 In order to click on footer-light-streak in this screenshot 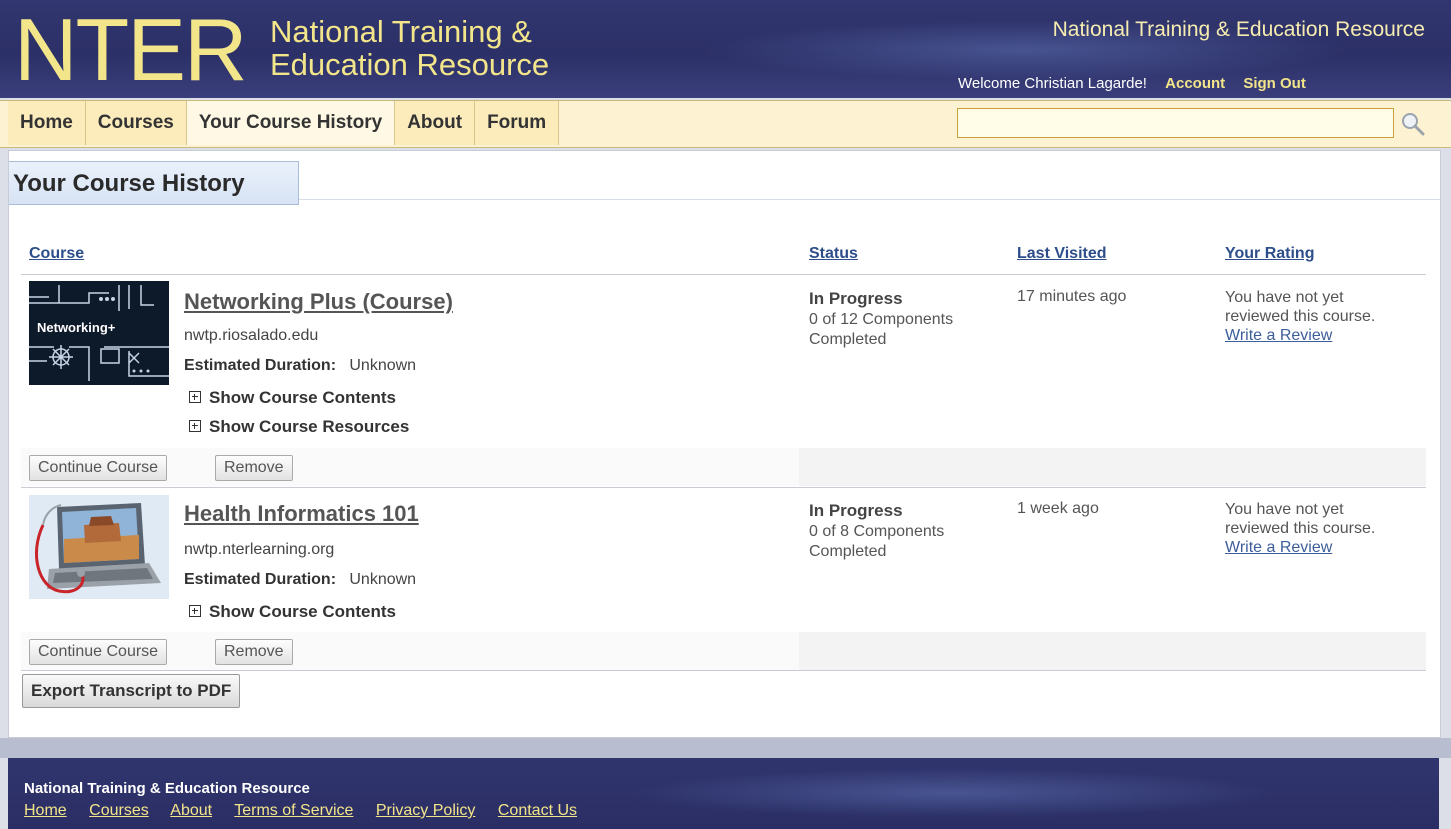, I will do `click(953, 793)`.